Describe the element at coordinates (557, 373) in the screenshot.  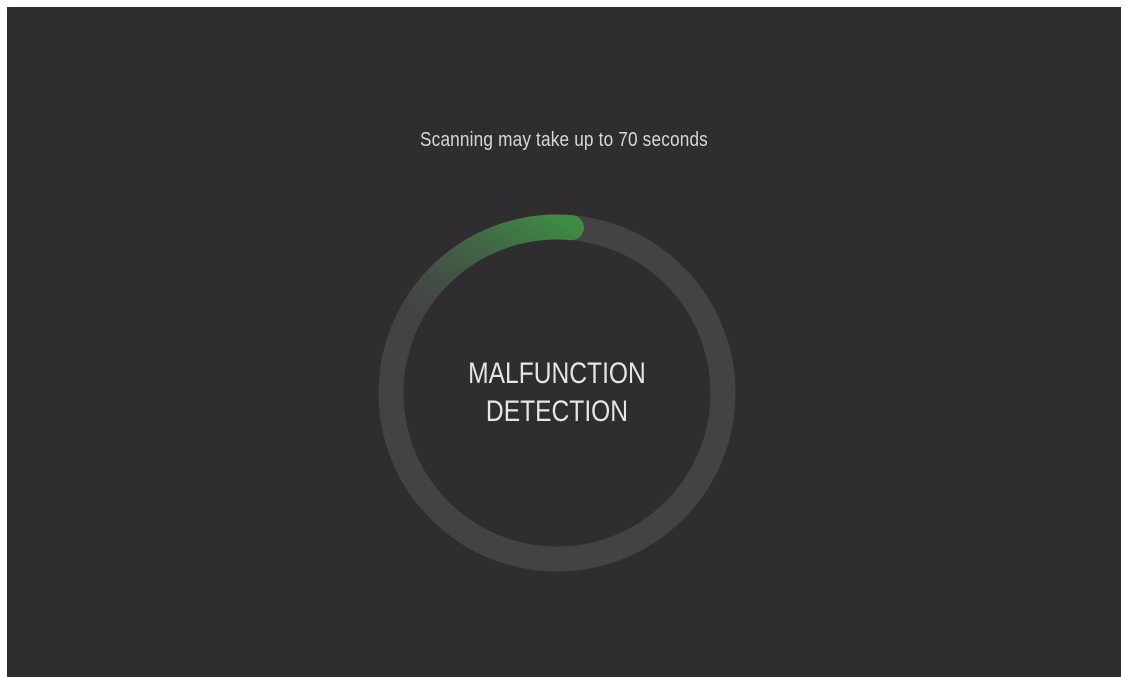
I see `scan-title-line1: MALFUNCTION` at that location.